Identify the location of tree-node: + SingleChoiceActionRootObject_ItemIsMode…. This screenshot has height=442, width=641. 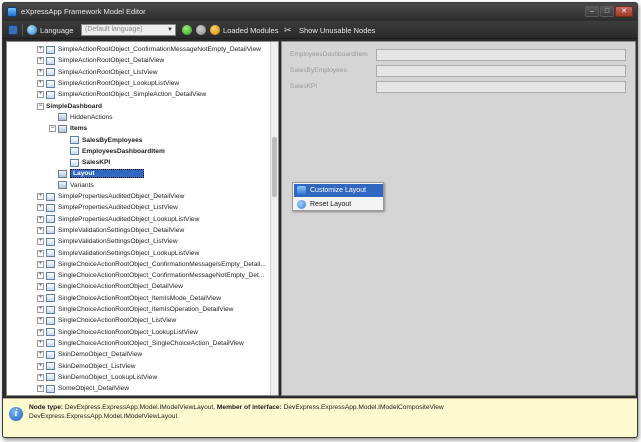
(142, 298).